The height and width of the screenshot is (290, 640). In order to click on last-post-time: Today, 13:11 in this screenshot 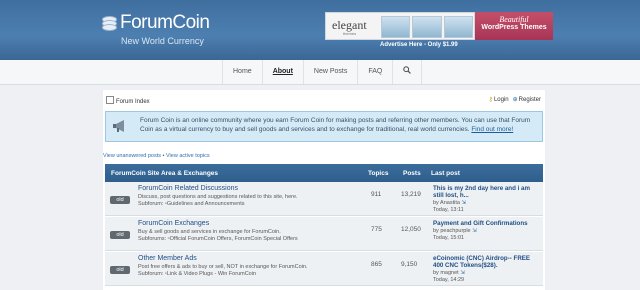, I will do `click(448, 210)`.